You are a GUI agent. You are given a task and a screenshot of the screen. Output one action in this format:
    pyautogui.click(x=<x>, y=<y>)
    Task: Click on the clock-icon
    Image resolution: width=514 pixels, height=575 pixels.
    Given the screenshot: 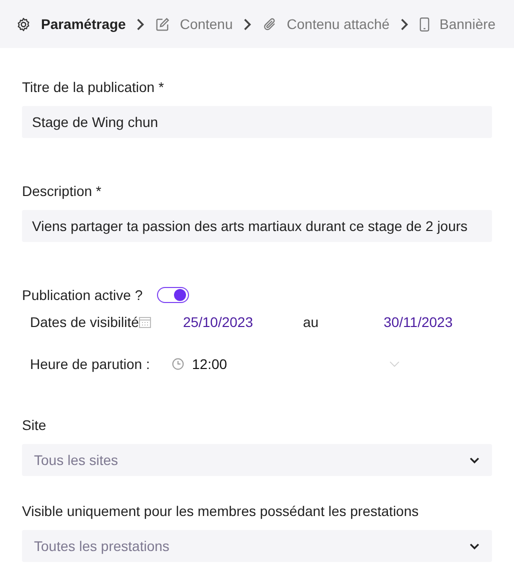 What is the action you would take?
    pyautogui.click(x=178, y=364)
    